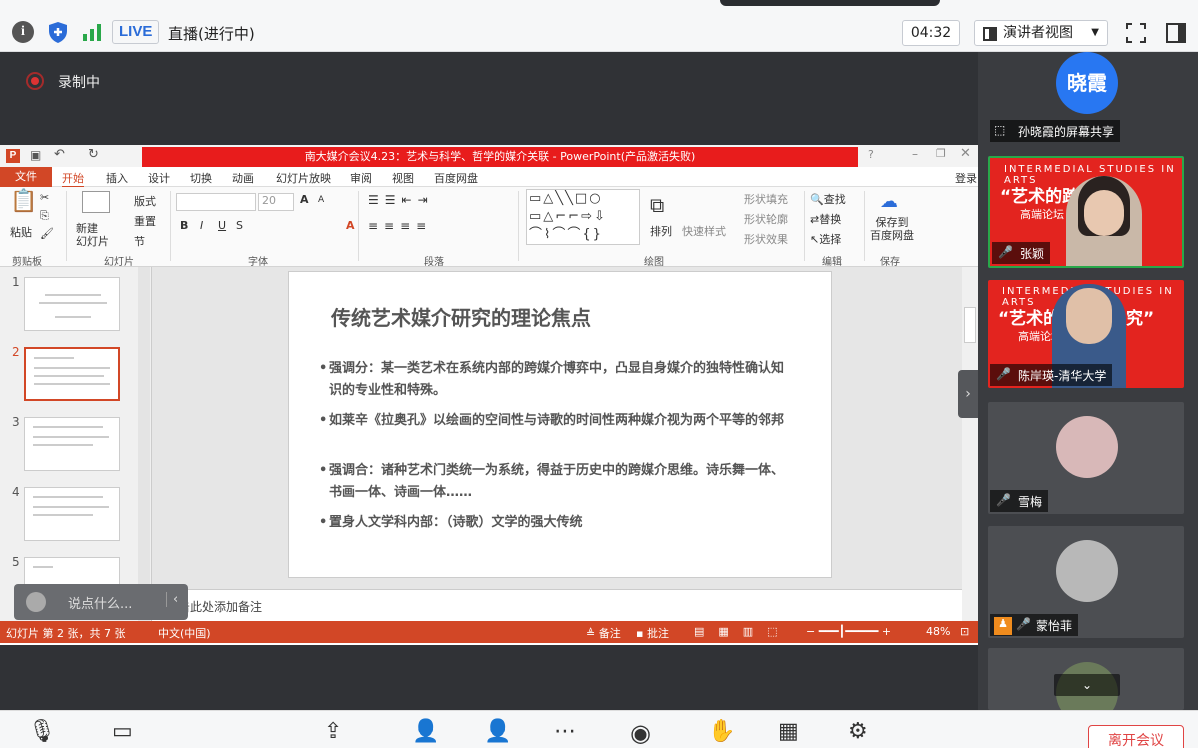 Image resolution: width=1198 pixels, height=748 pixels. Describe the element at coordinates (968, 394) in the screenshot. I see `panel-expand-icon: ›` at that location.